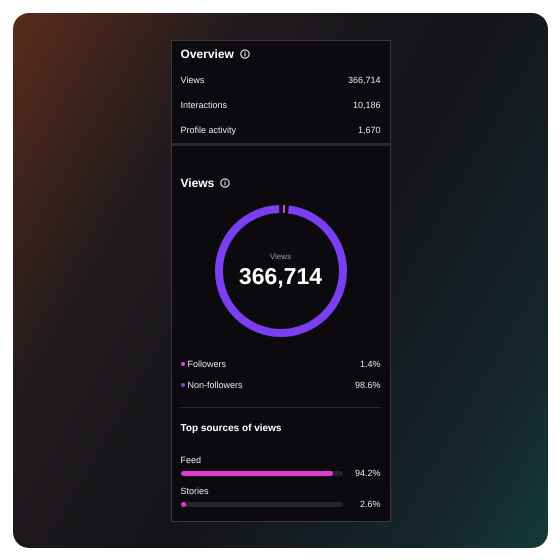  I want to click on center-value: 366,714, so click(280, 276).